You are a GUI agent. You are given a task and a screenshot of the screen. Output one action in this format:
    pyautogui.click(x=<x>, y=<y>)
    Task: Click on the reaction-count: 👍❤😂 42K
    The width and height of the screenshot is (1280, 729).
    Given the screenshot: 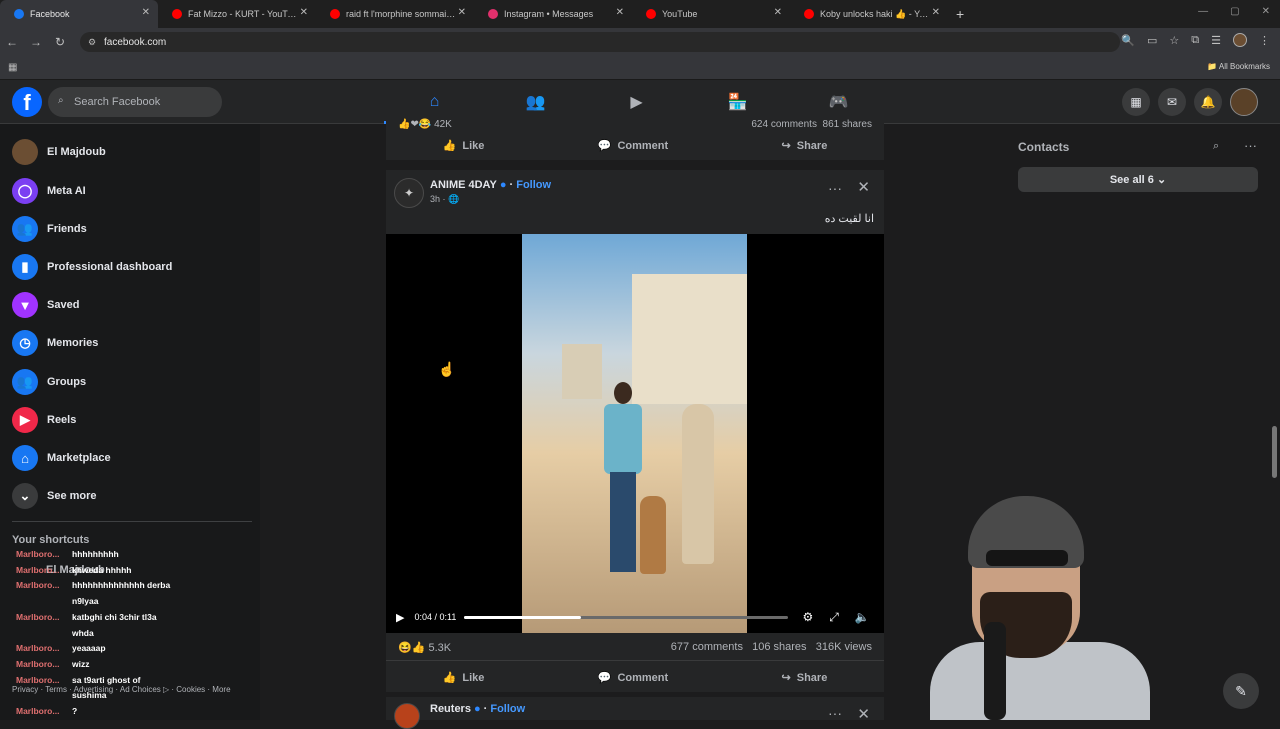 What is the action you would take?
    pyautogui.click(x=425, y=124)
    